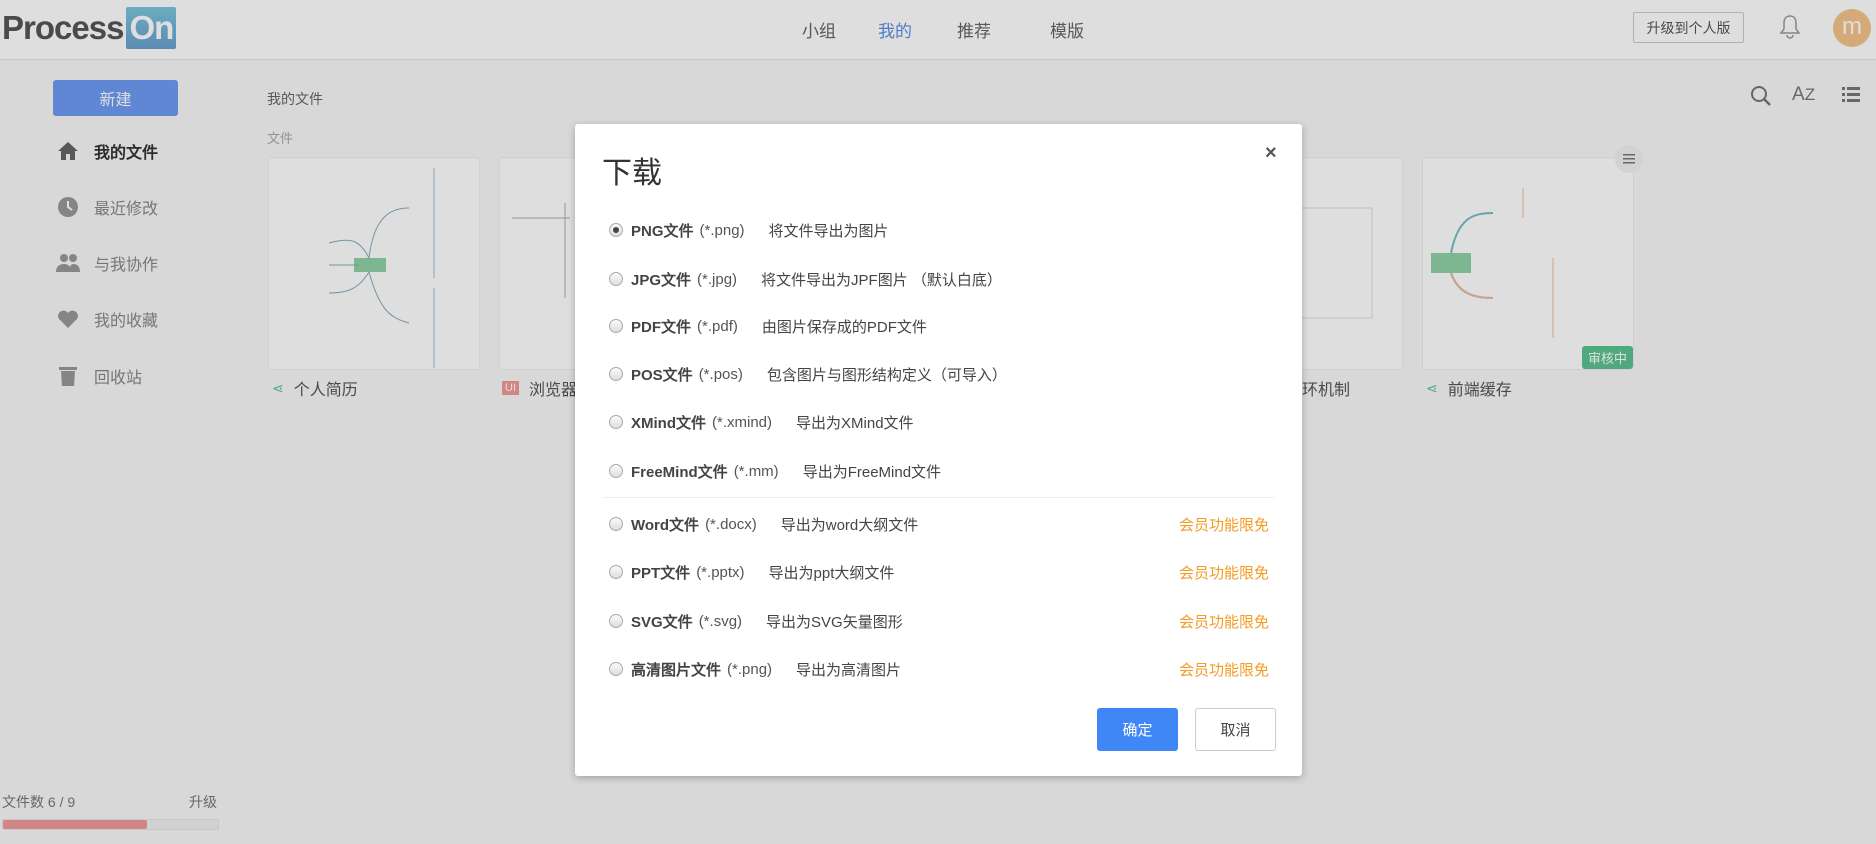 The height and width of the screenshot is (844, 1876). I want to click on format-description: 导出为高清图片, so click(849, 670).